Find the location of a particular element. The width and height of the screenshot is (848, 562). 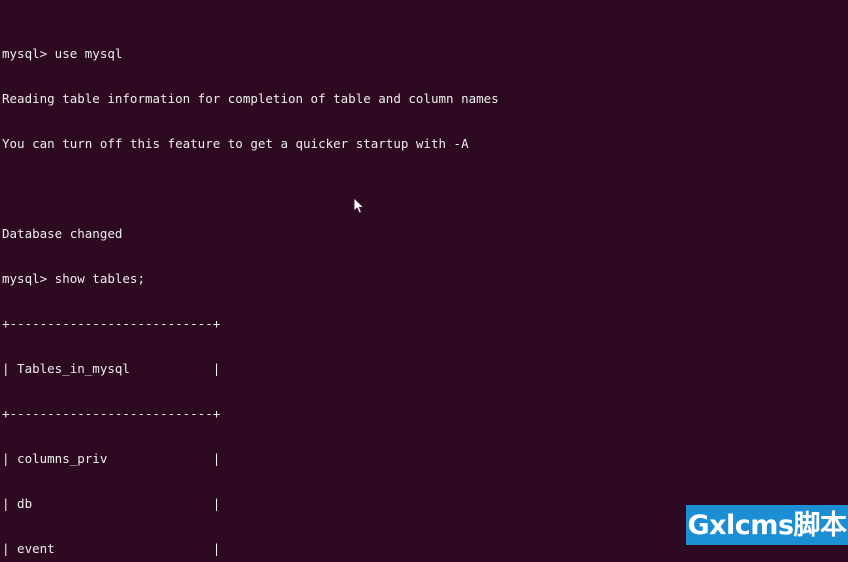

table-header-row: | Tables_in_mysql | is located at coordinates (111, 368).